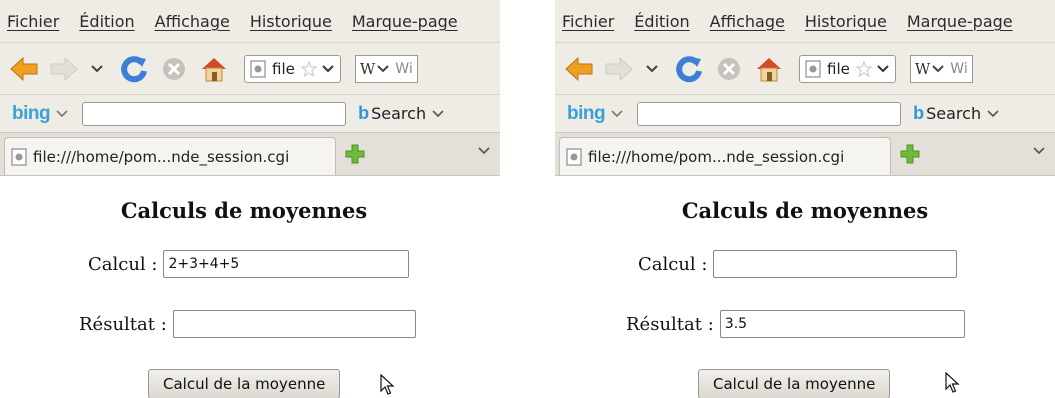 The width and height of the screenshot is (1055, 398). What do you see at coordinates (244, 210) in the screenshot?
I see `page-title: Calculs de moyennes` at bounding box center [244, 210].